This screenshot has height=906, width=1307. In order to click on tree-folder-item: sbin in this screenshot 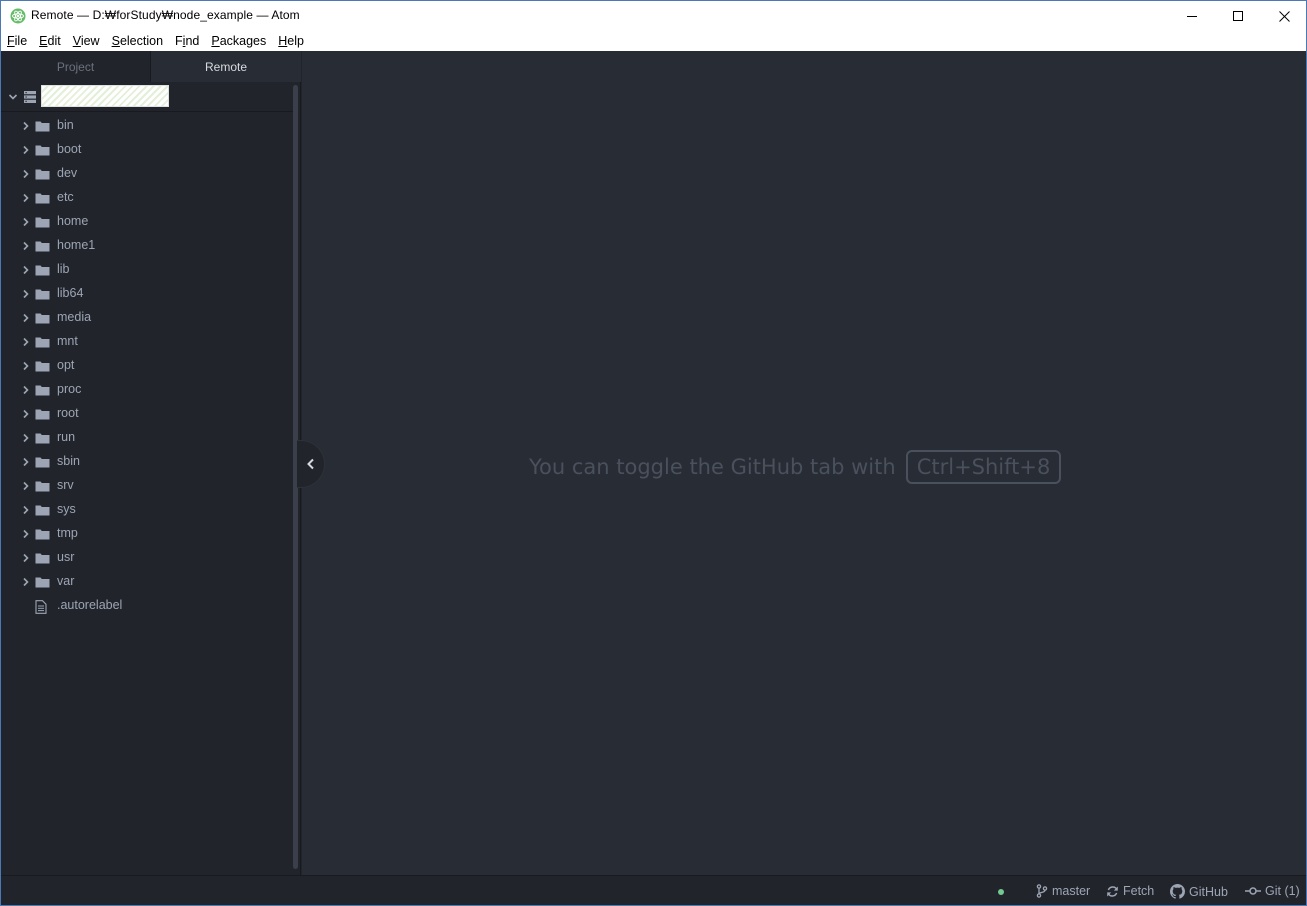, I will do `click(147, 462)`.